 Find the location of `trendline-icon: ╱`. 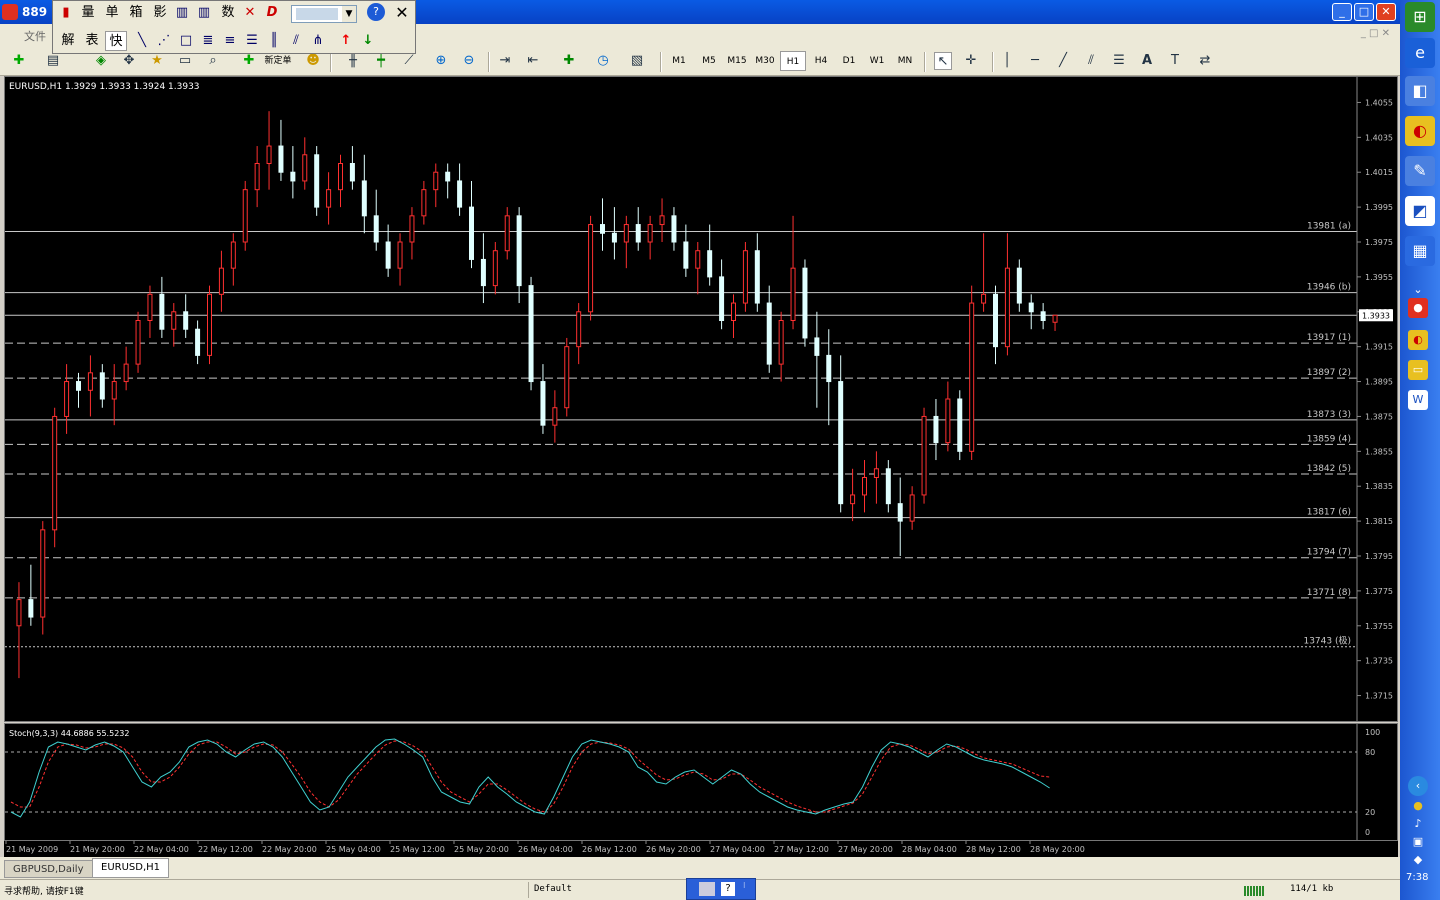

trendline-icon: ╱ is located at coordinates (1063, 61).